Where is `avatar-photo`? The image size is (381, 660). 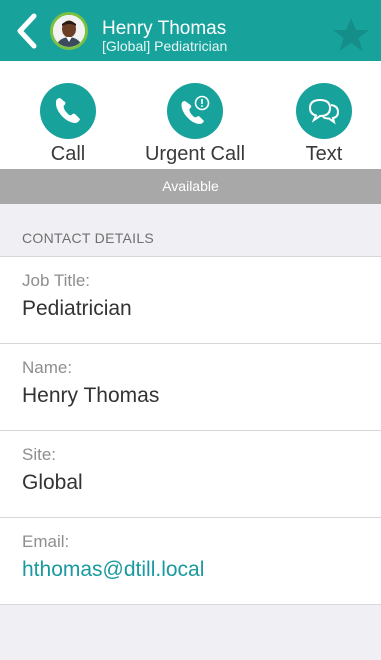 avatar-photo is located at coordinates (69, 31).